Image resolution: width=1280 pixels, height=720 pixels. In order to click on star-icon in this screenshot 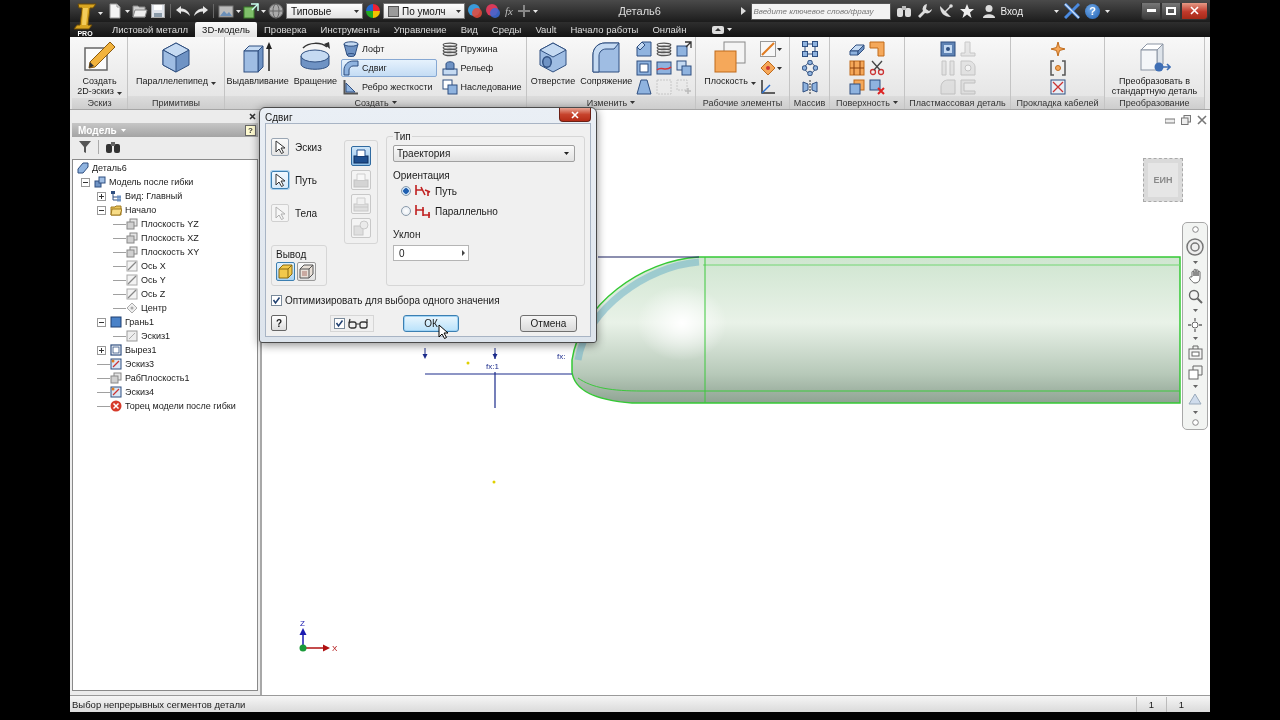, I will do `click(967, 11)`.